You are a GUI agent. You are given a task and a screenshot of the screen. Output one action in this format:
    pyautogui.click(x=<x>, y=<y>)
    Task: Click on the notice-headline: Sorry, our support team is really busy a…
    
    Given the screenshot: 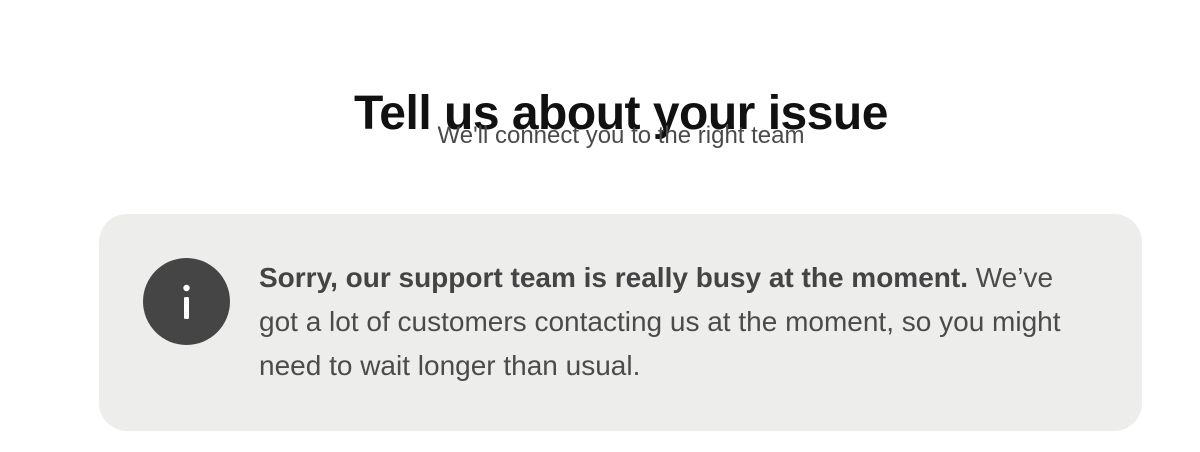 What is the action you would take?
    pyautogui.click(x=613, y=277)
    